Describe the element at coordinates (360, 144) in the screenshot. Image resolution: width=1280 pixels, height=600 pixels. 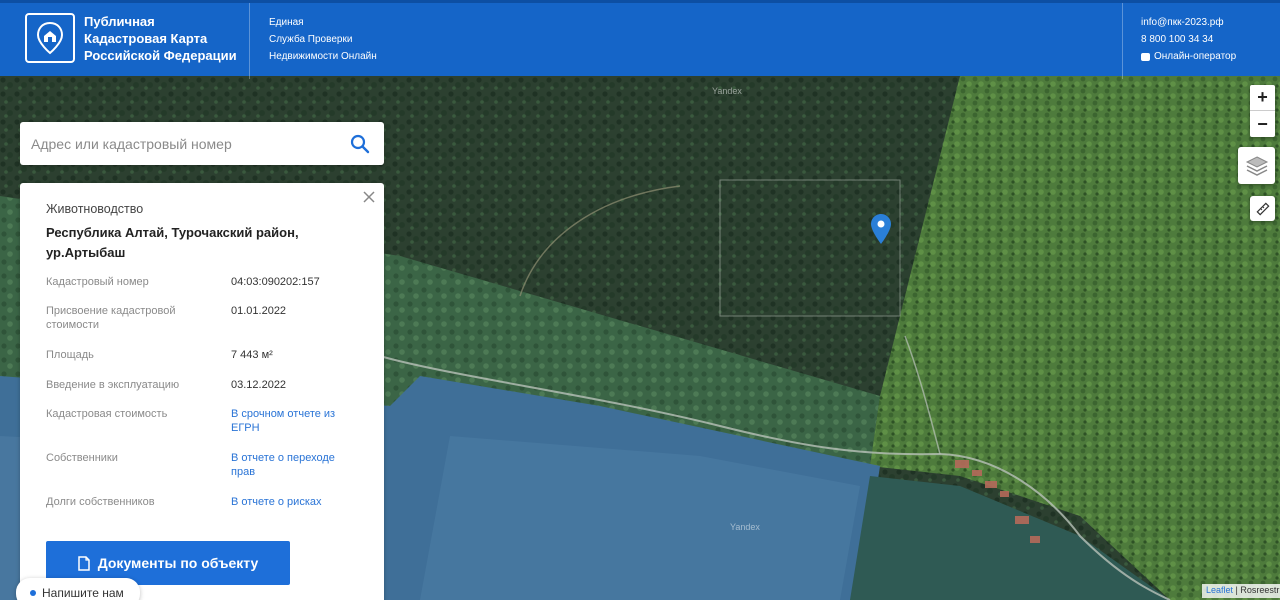
I see `search-icon` at that location.